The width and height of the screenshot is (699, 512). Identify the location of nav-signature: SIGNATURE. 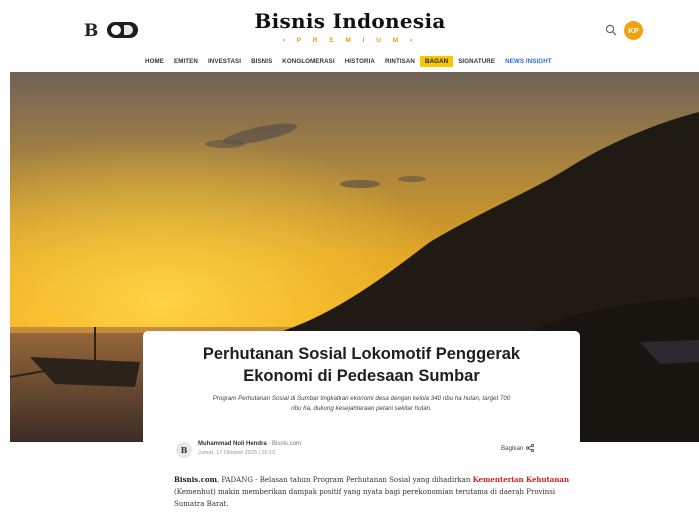
(476, 61).